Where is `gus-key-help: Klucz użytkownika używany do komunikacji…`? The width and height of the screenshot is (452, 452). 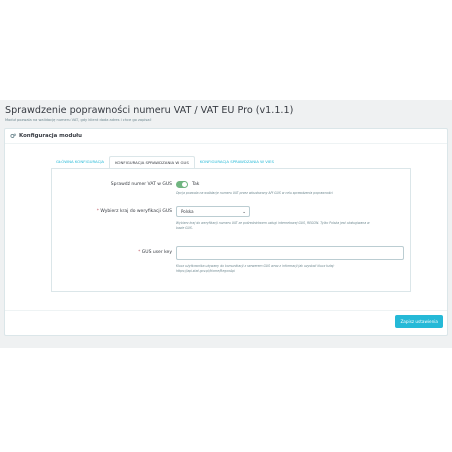
gus-key-help: Klucz użytkownika używany do komunikacji… is located at coordinates (255, 268).